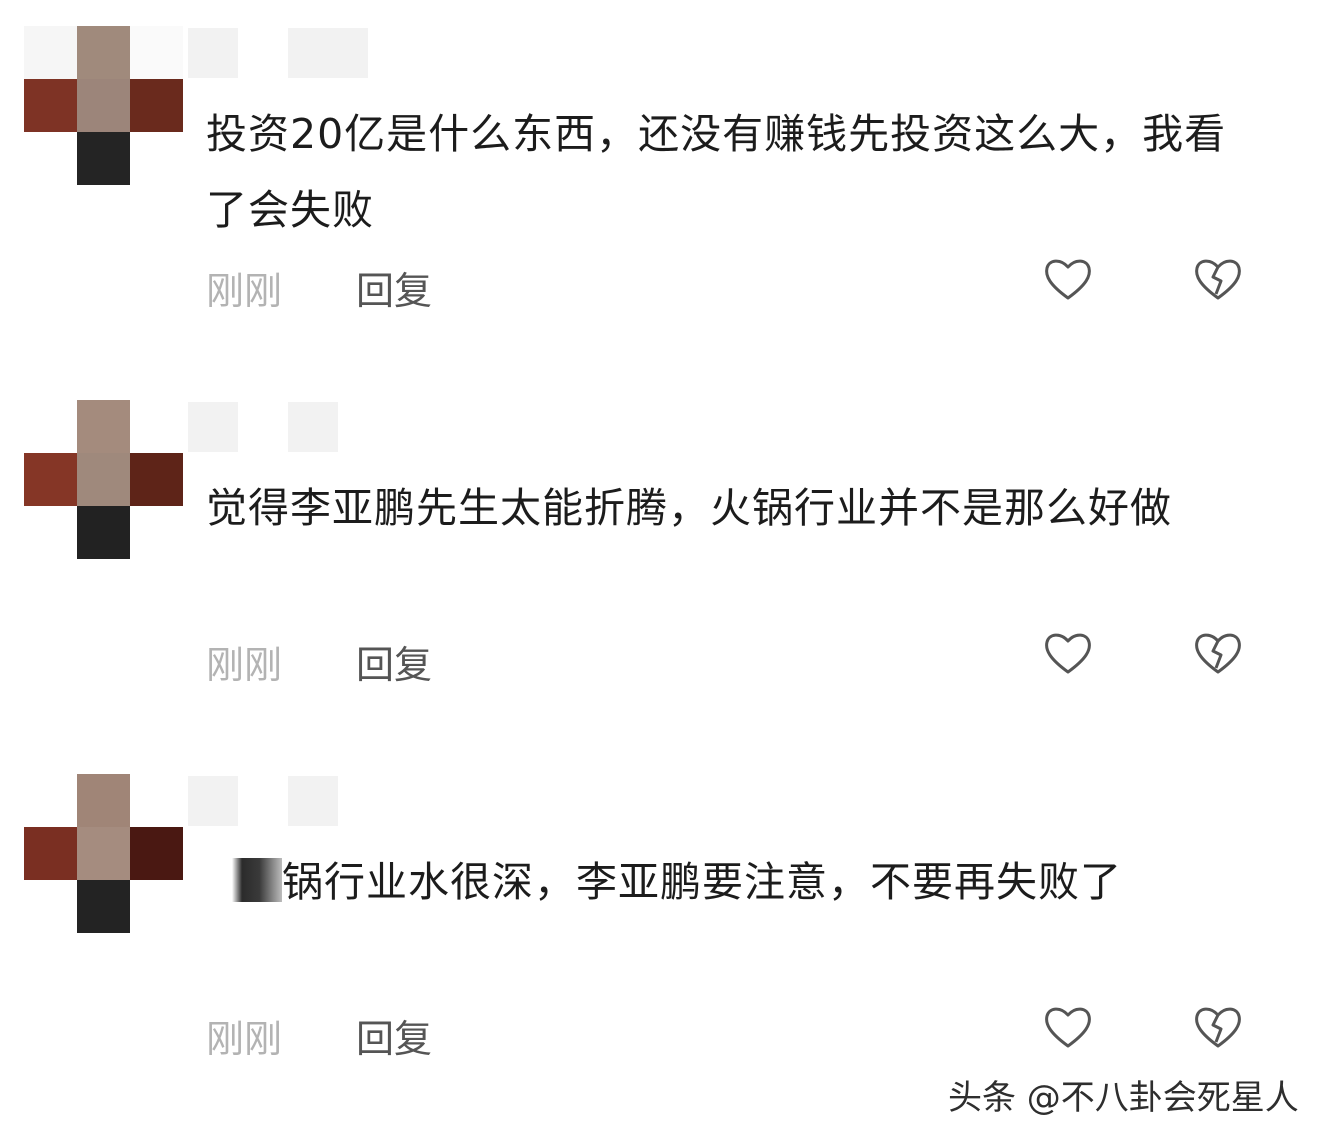  I want to click on comment-text: 锅行业水很深，李亚鹏要注意，不要再失败了, so click(739, 882).